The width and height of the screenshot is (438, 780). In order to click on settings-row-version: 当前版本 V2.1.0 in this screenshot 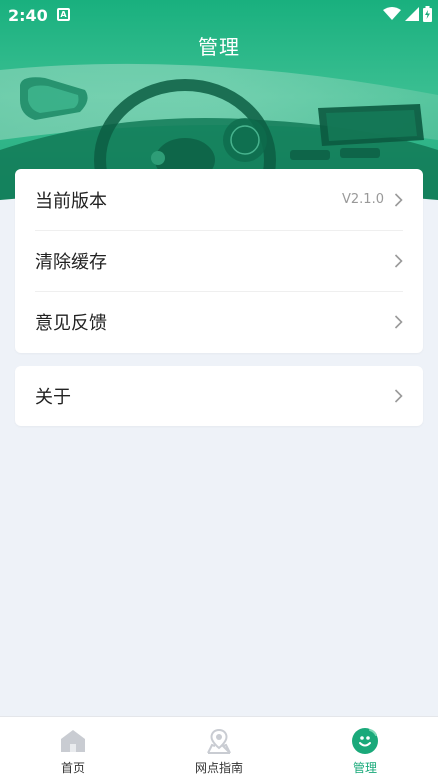, I will do `click(219, 199)`.